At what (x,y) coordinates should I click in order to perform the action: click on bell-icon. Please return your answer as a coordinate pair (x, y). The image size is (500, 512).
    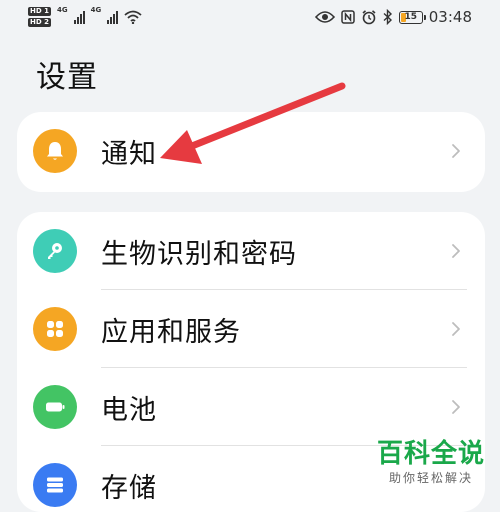
    Looking at the image, I should click on (55, 151).